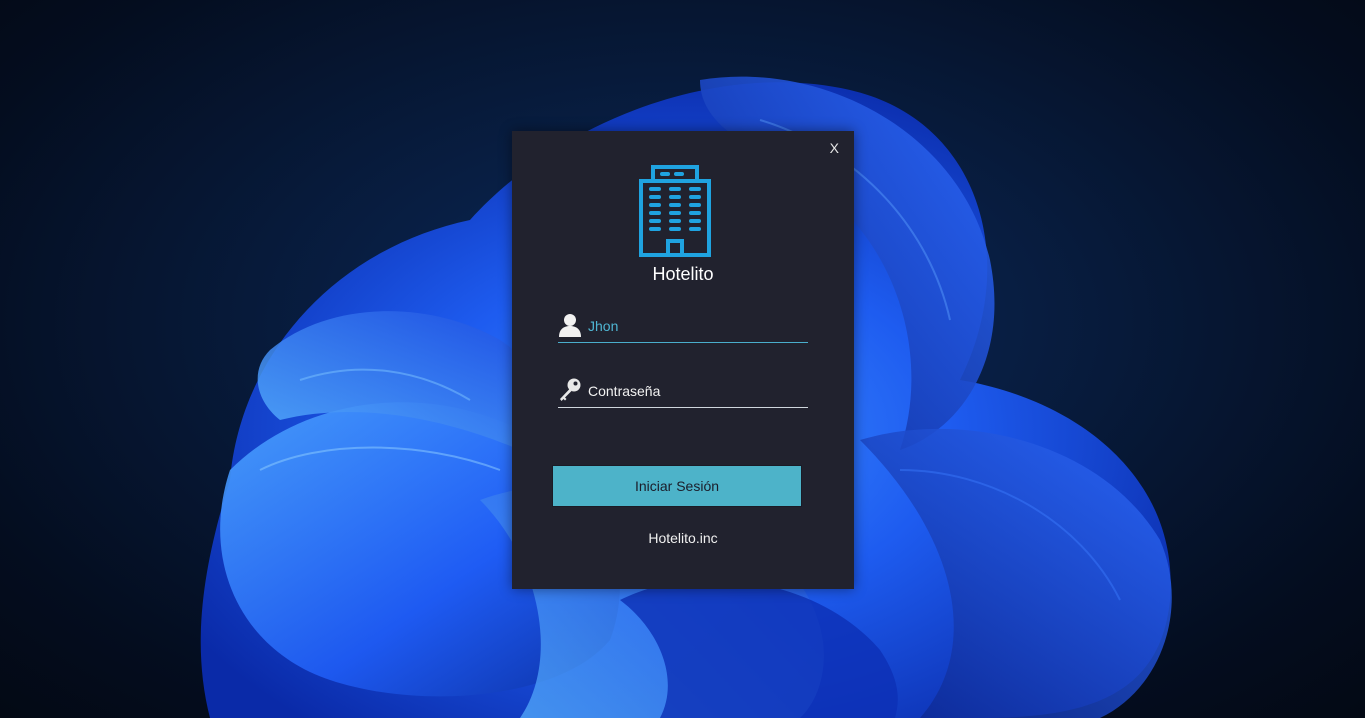 This screenshot has width=1365, height=718. What do you see at coordinates (683, 274) in the screenshot?
I see `app-title: Hotelito` at bounding box center [683, 274].